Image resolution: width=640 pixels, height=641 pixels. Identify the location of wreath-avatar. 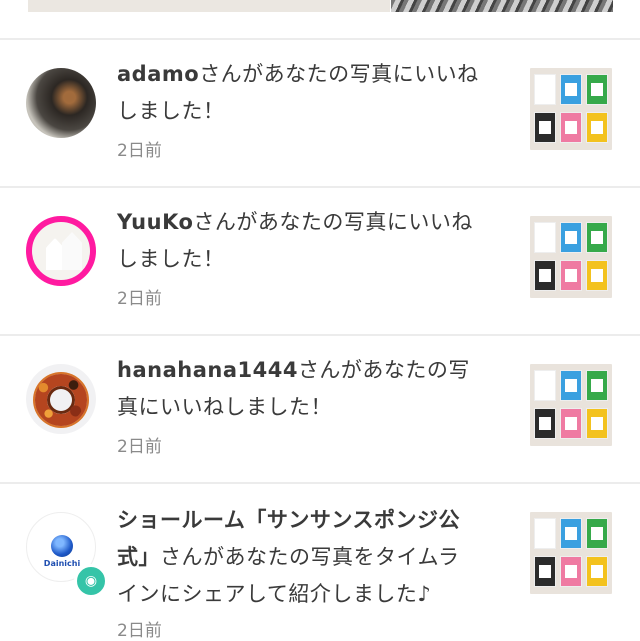
(61, 399).